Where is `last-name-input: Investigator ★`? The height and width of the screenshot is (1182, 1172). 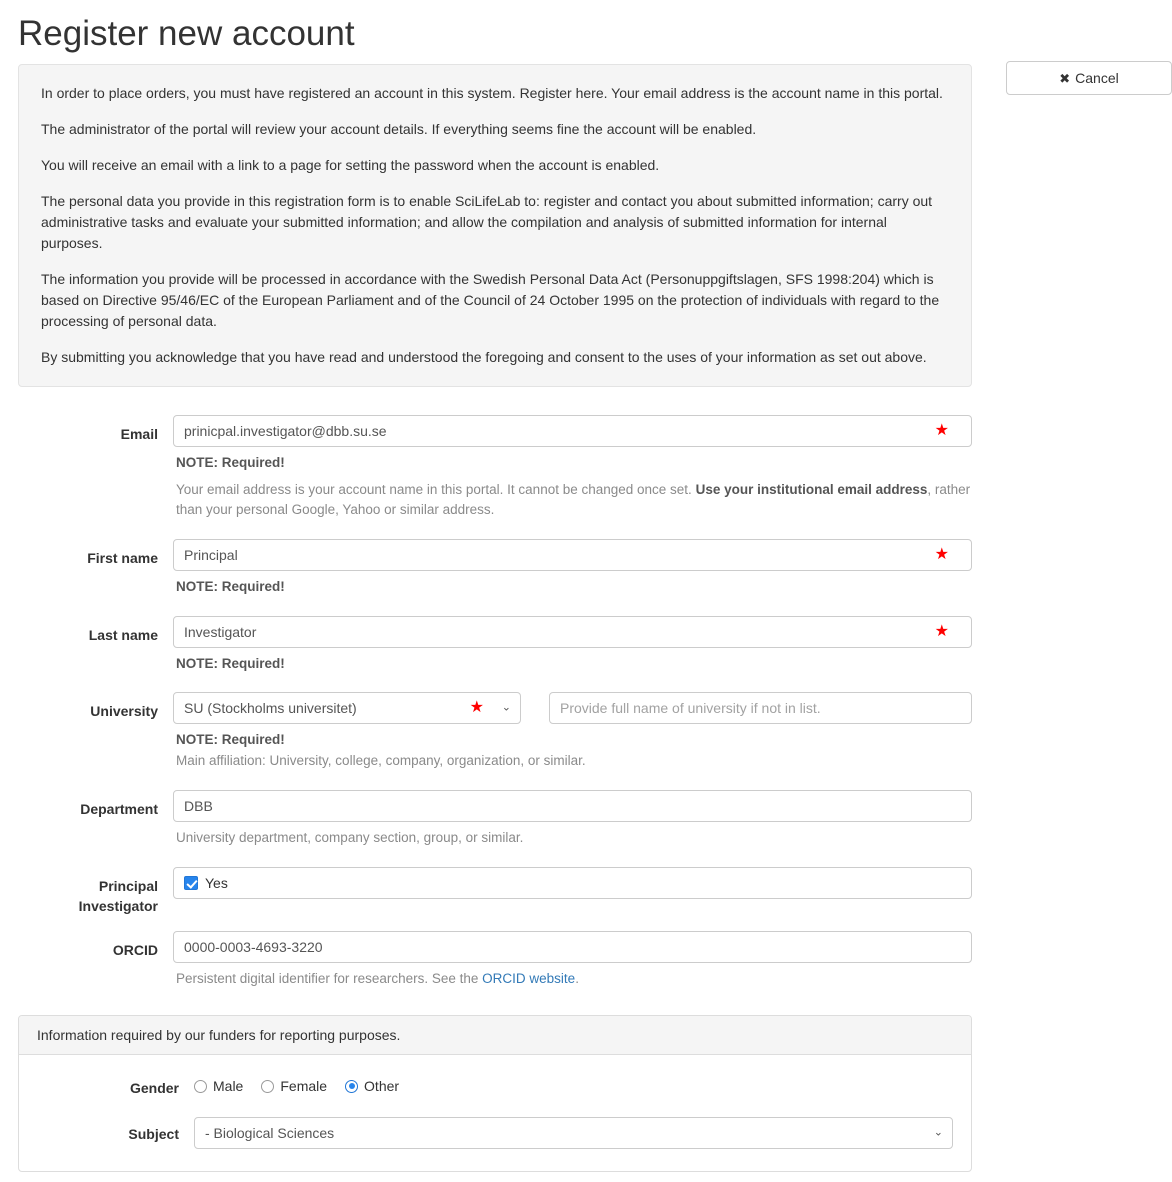
last-name-input: Investigator ★ is located at coordinates (572, 631).